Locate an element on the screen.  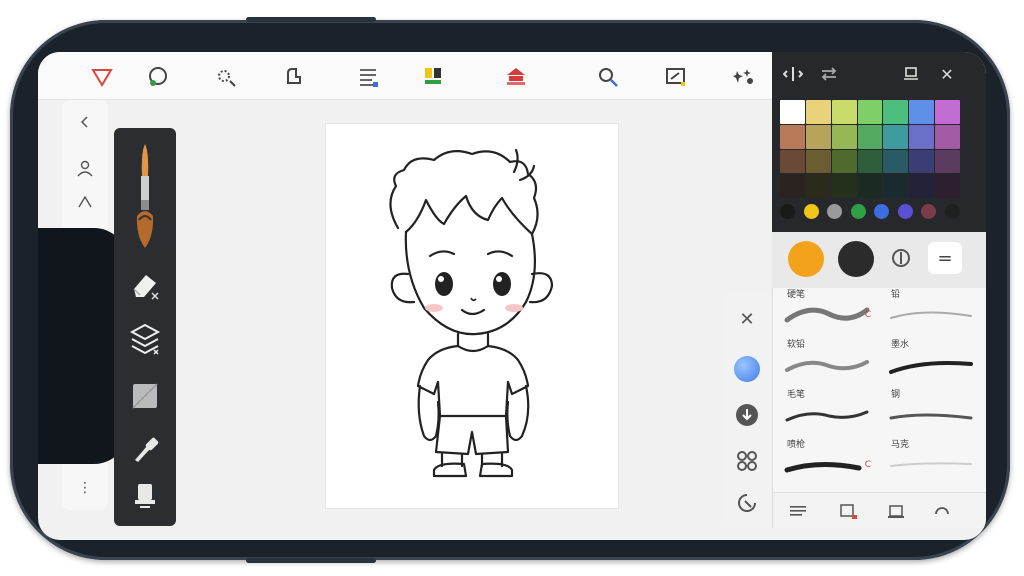
stamp-icon is located at coordinates (516, 77).